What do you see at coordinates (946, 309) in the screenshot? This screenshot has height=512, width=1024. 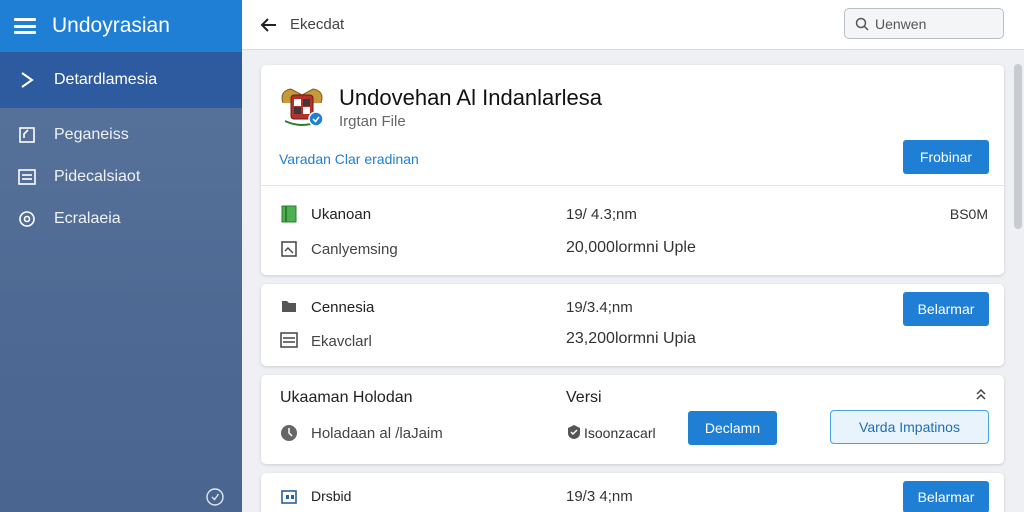 I see `belarmar-button: Belarmar` at bounding box center [946, 309].